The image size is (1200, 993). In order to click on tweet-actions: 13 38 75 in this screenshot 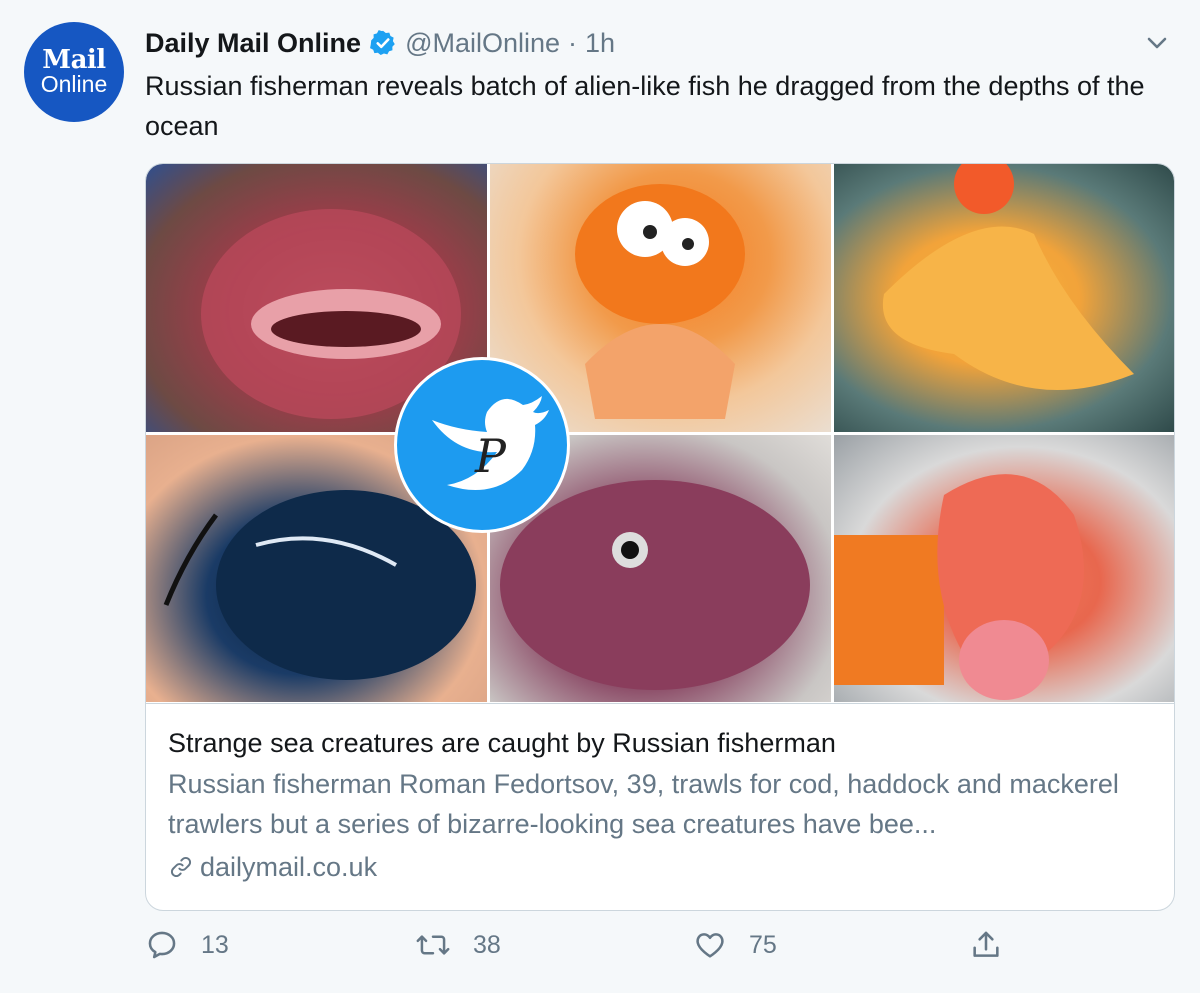, I will do `click(580, 950)`.